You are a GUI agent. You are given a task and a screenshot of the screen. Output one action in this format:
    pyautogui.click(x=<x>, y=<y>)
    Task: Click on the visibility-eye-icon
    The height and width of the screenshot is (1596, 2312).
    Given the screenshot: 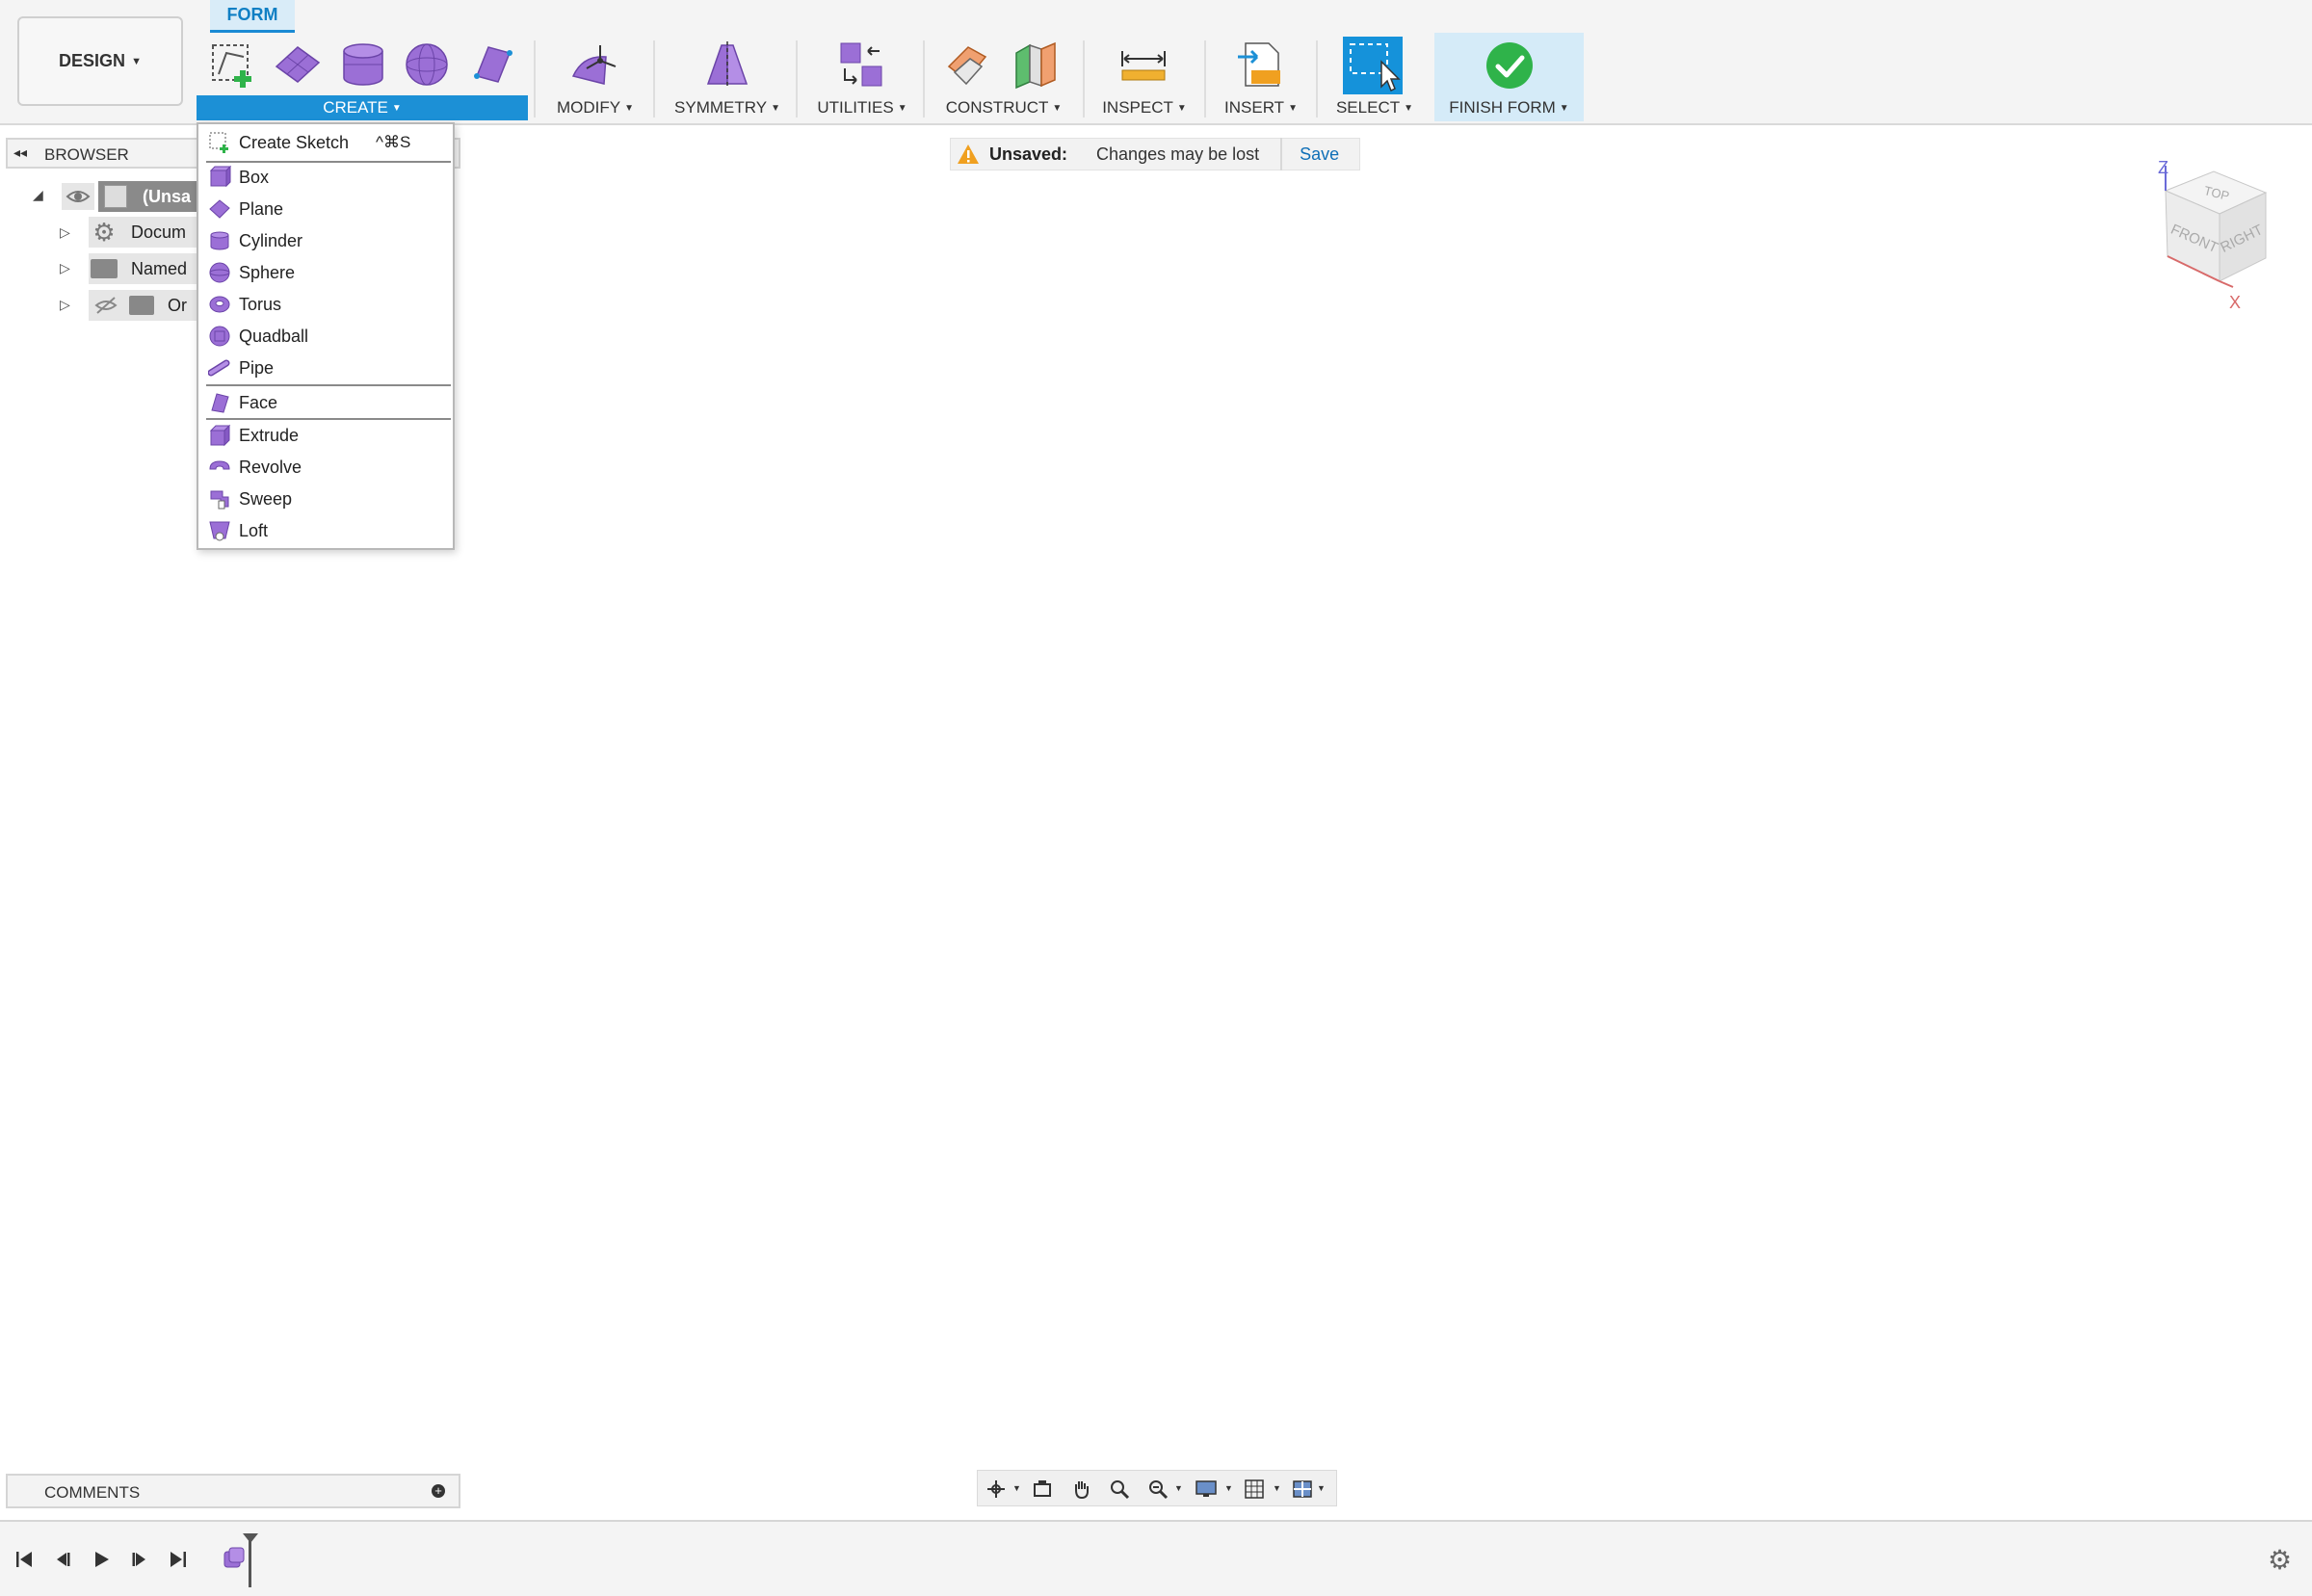 What is the action you would take?
    pyautogui.click(x=78, y=197)
    